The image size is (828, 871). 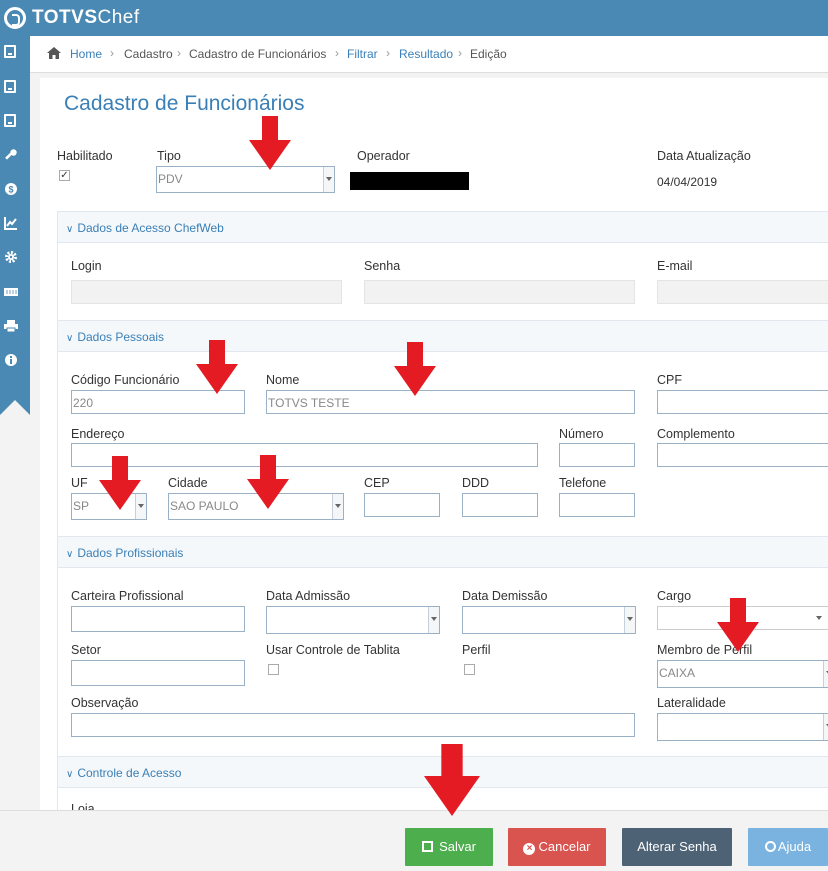 What do you see at coordinates (696, 434) in the screenshot?
I see `complemento-label: Complemento` at bounding box center [696, 434].